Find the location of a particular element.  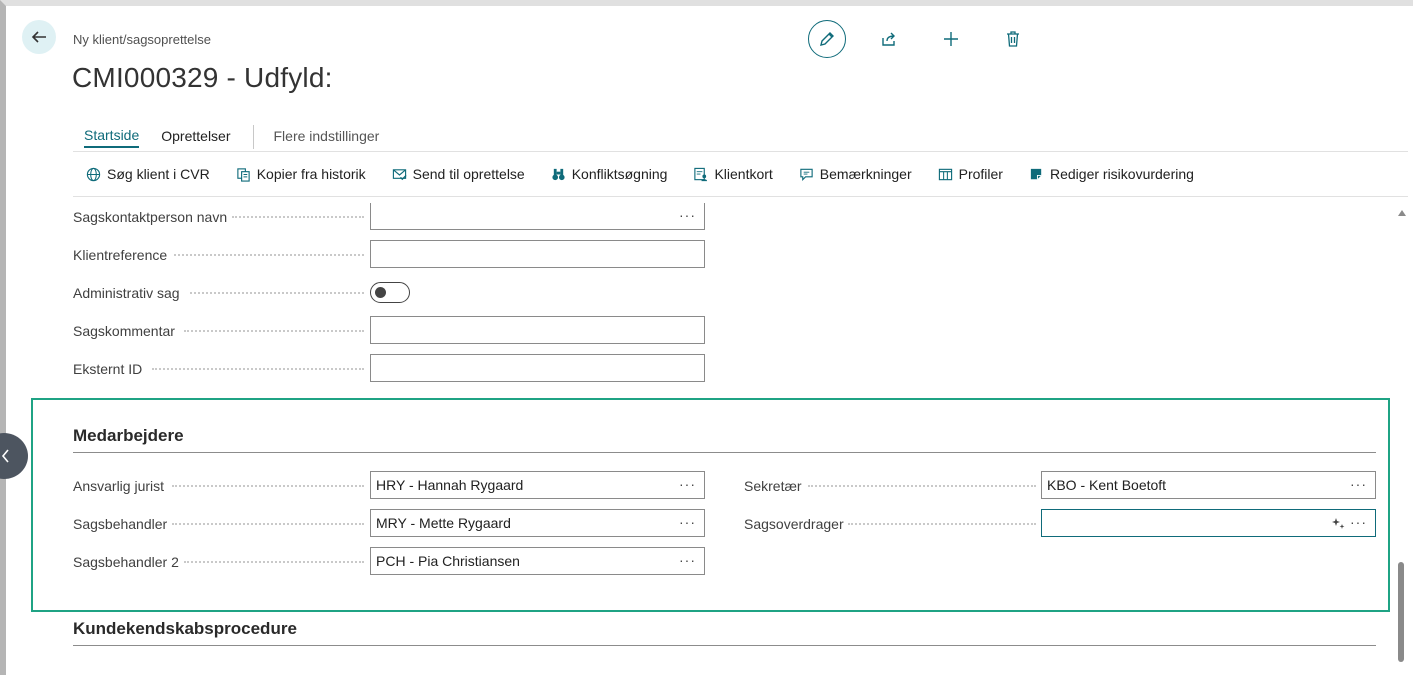

eksternt-id-input is located at coordinates (537, 368).